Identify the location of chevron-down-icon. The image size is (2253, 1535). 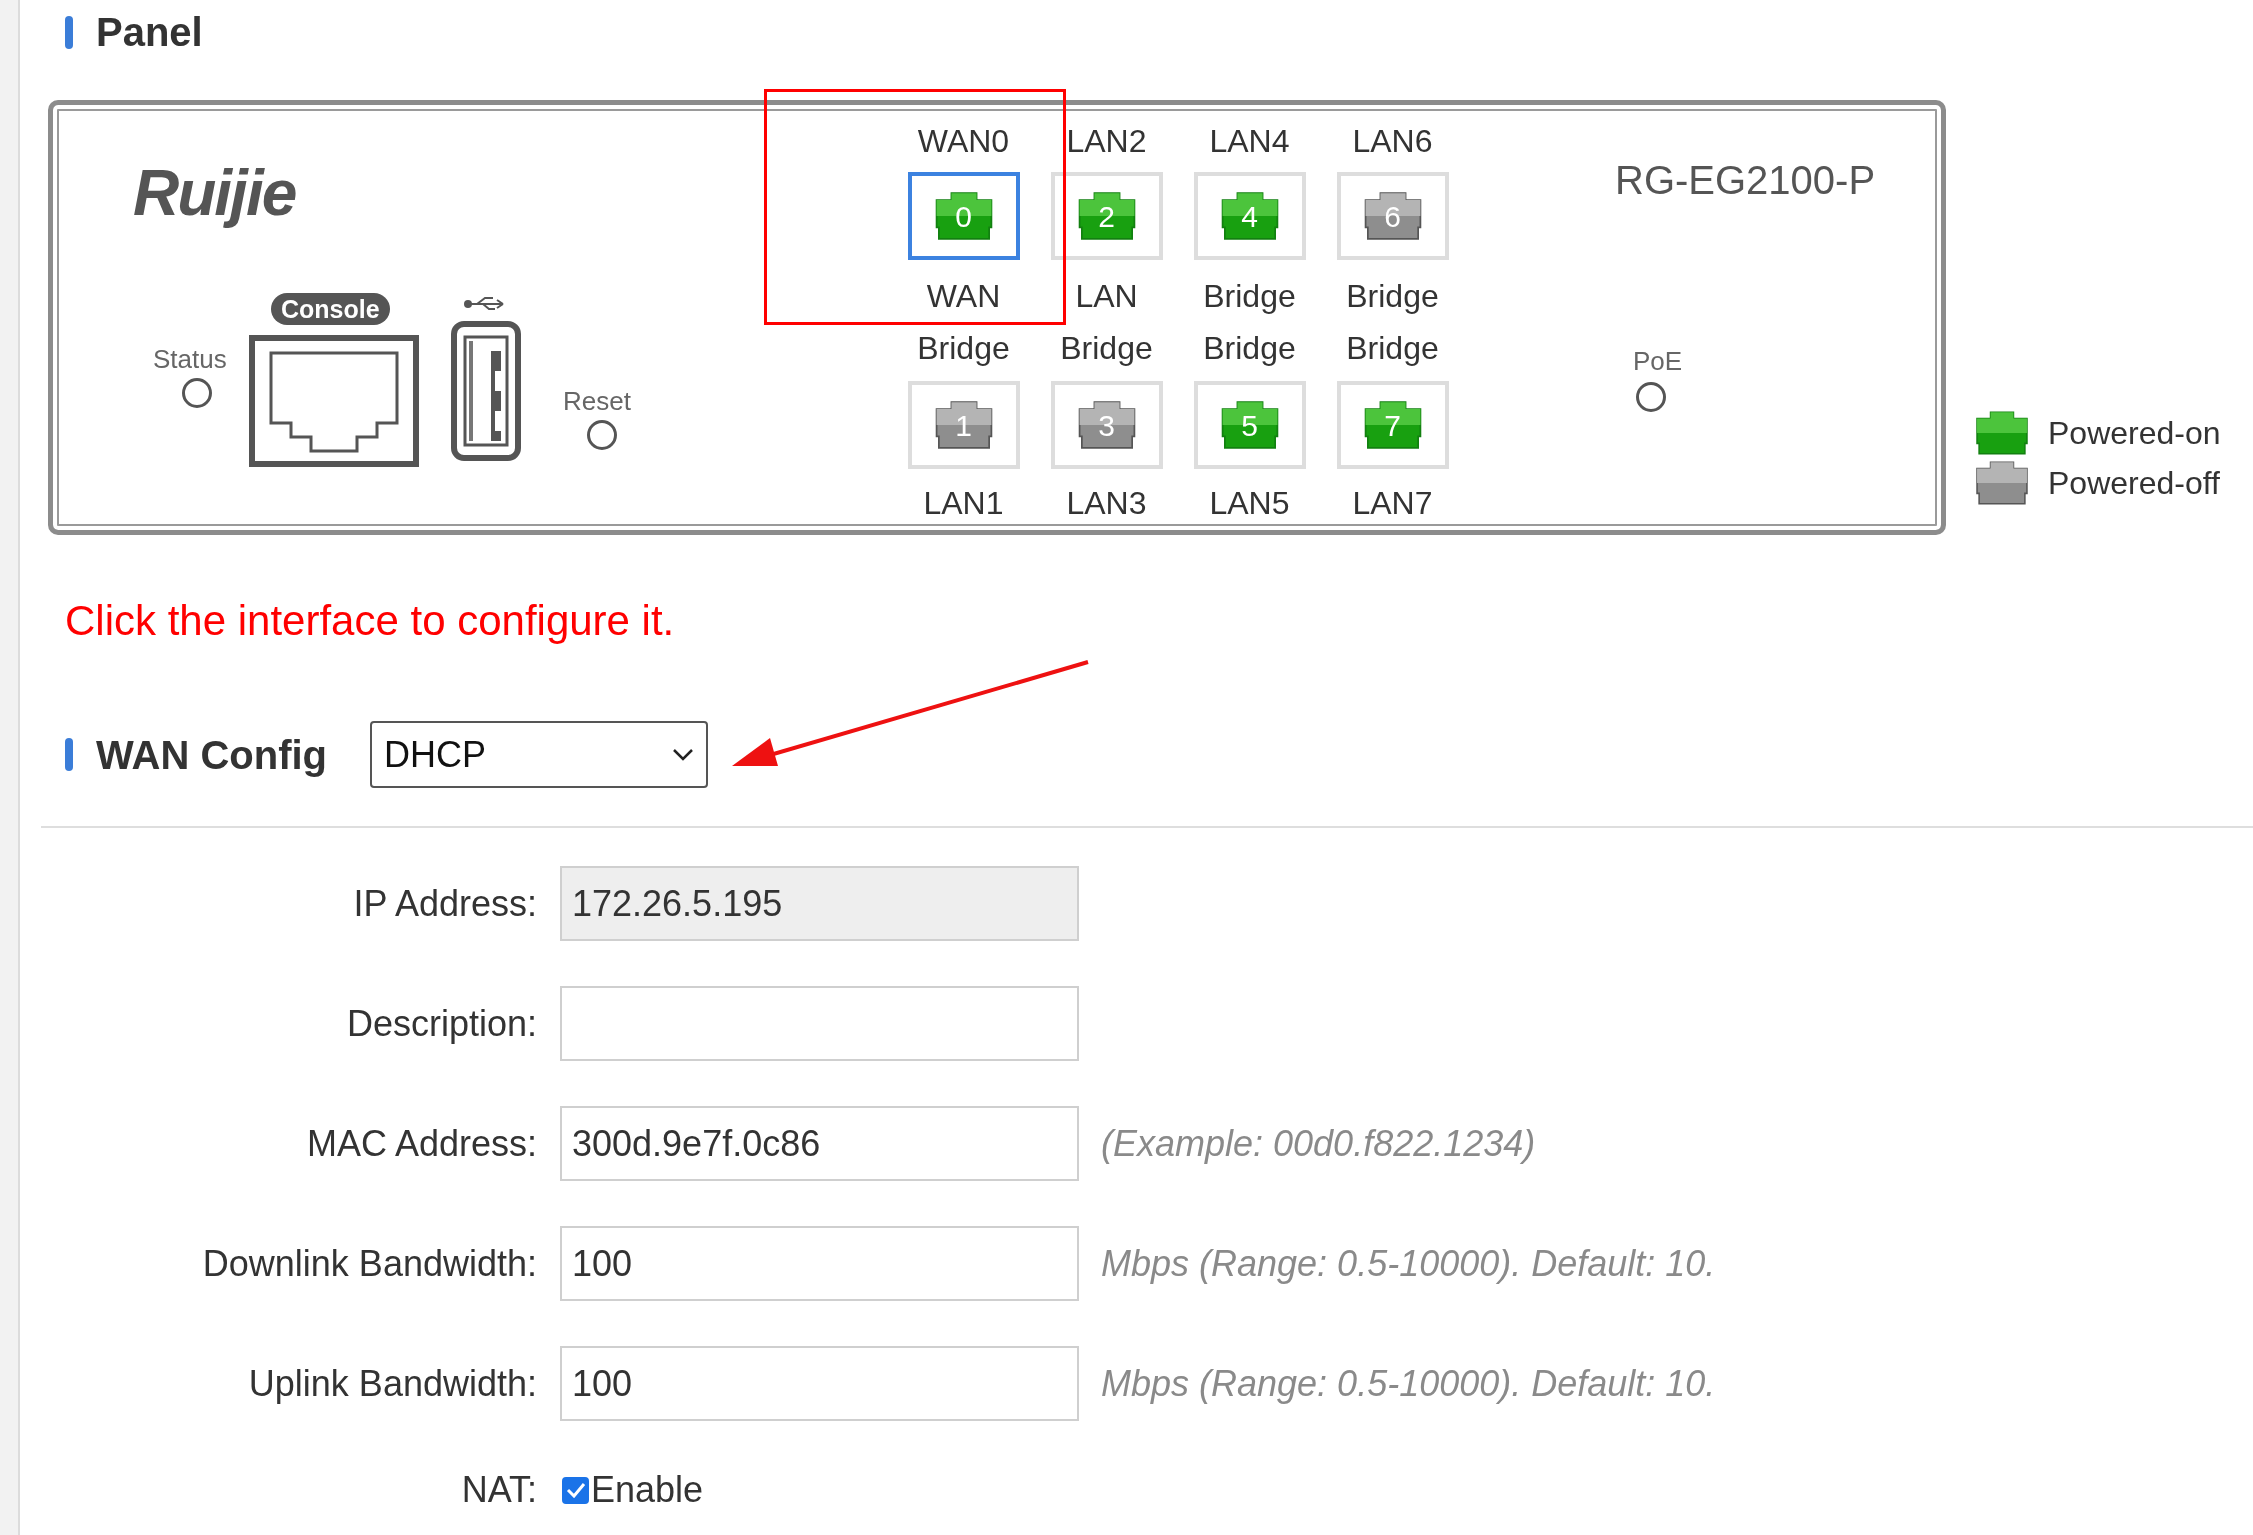
(683, 754).